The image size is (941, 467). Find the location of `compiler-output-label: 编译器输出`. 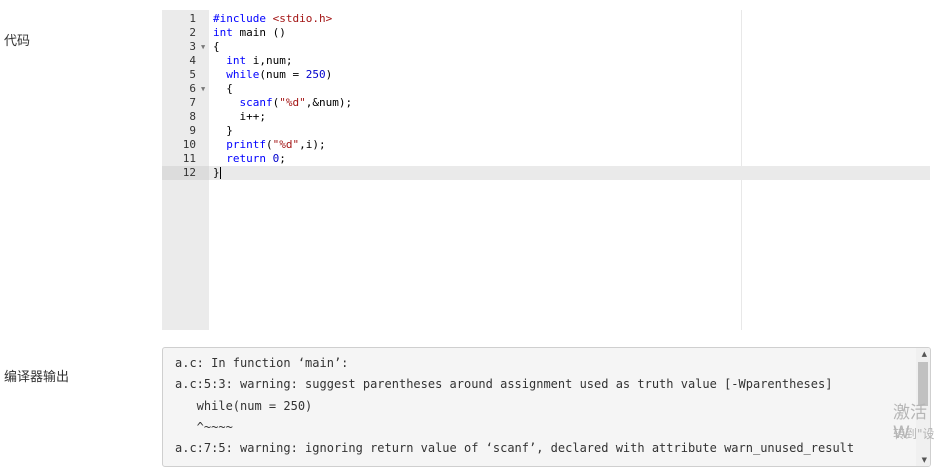

compiler-output-label: 编译器输出 is located at coordinates (37, 377).